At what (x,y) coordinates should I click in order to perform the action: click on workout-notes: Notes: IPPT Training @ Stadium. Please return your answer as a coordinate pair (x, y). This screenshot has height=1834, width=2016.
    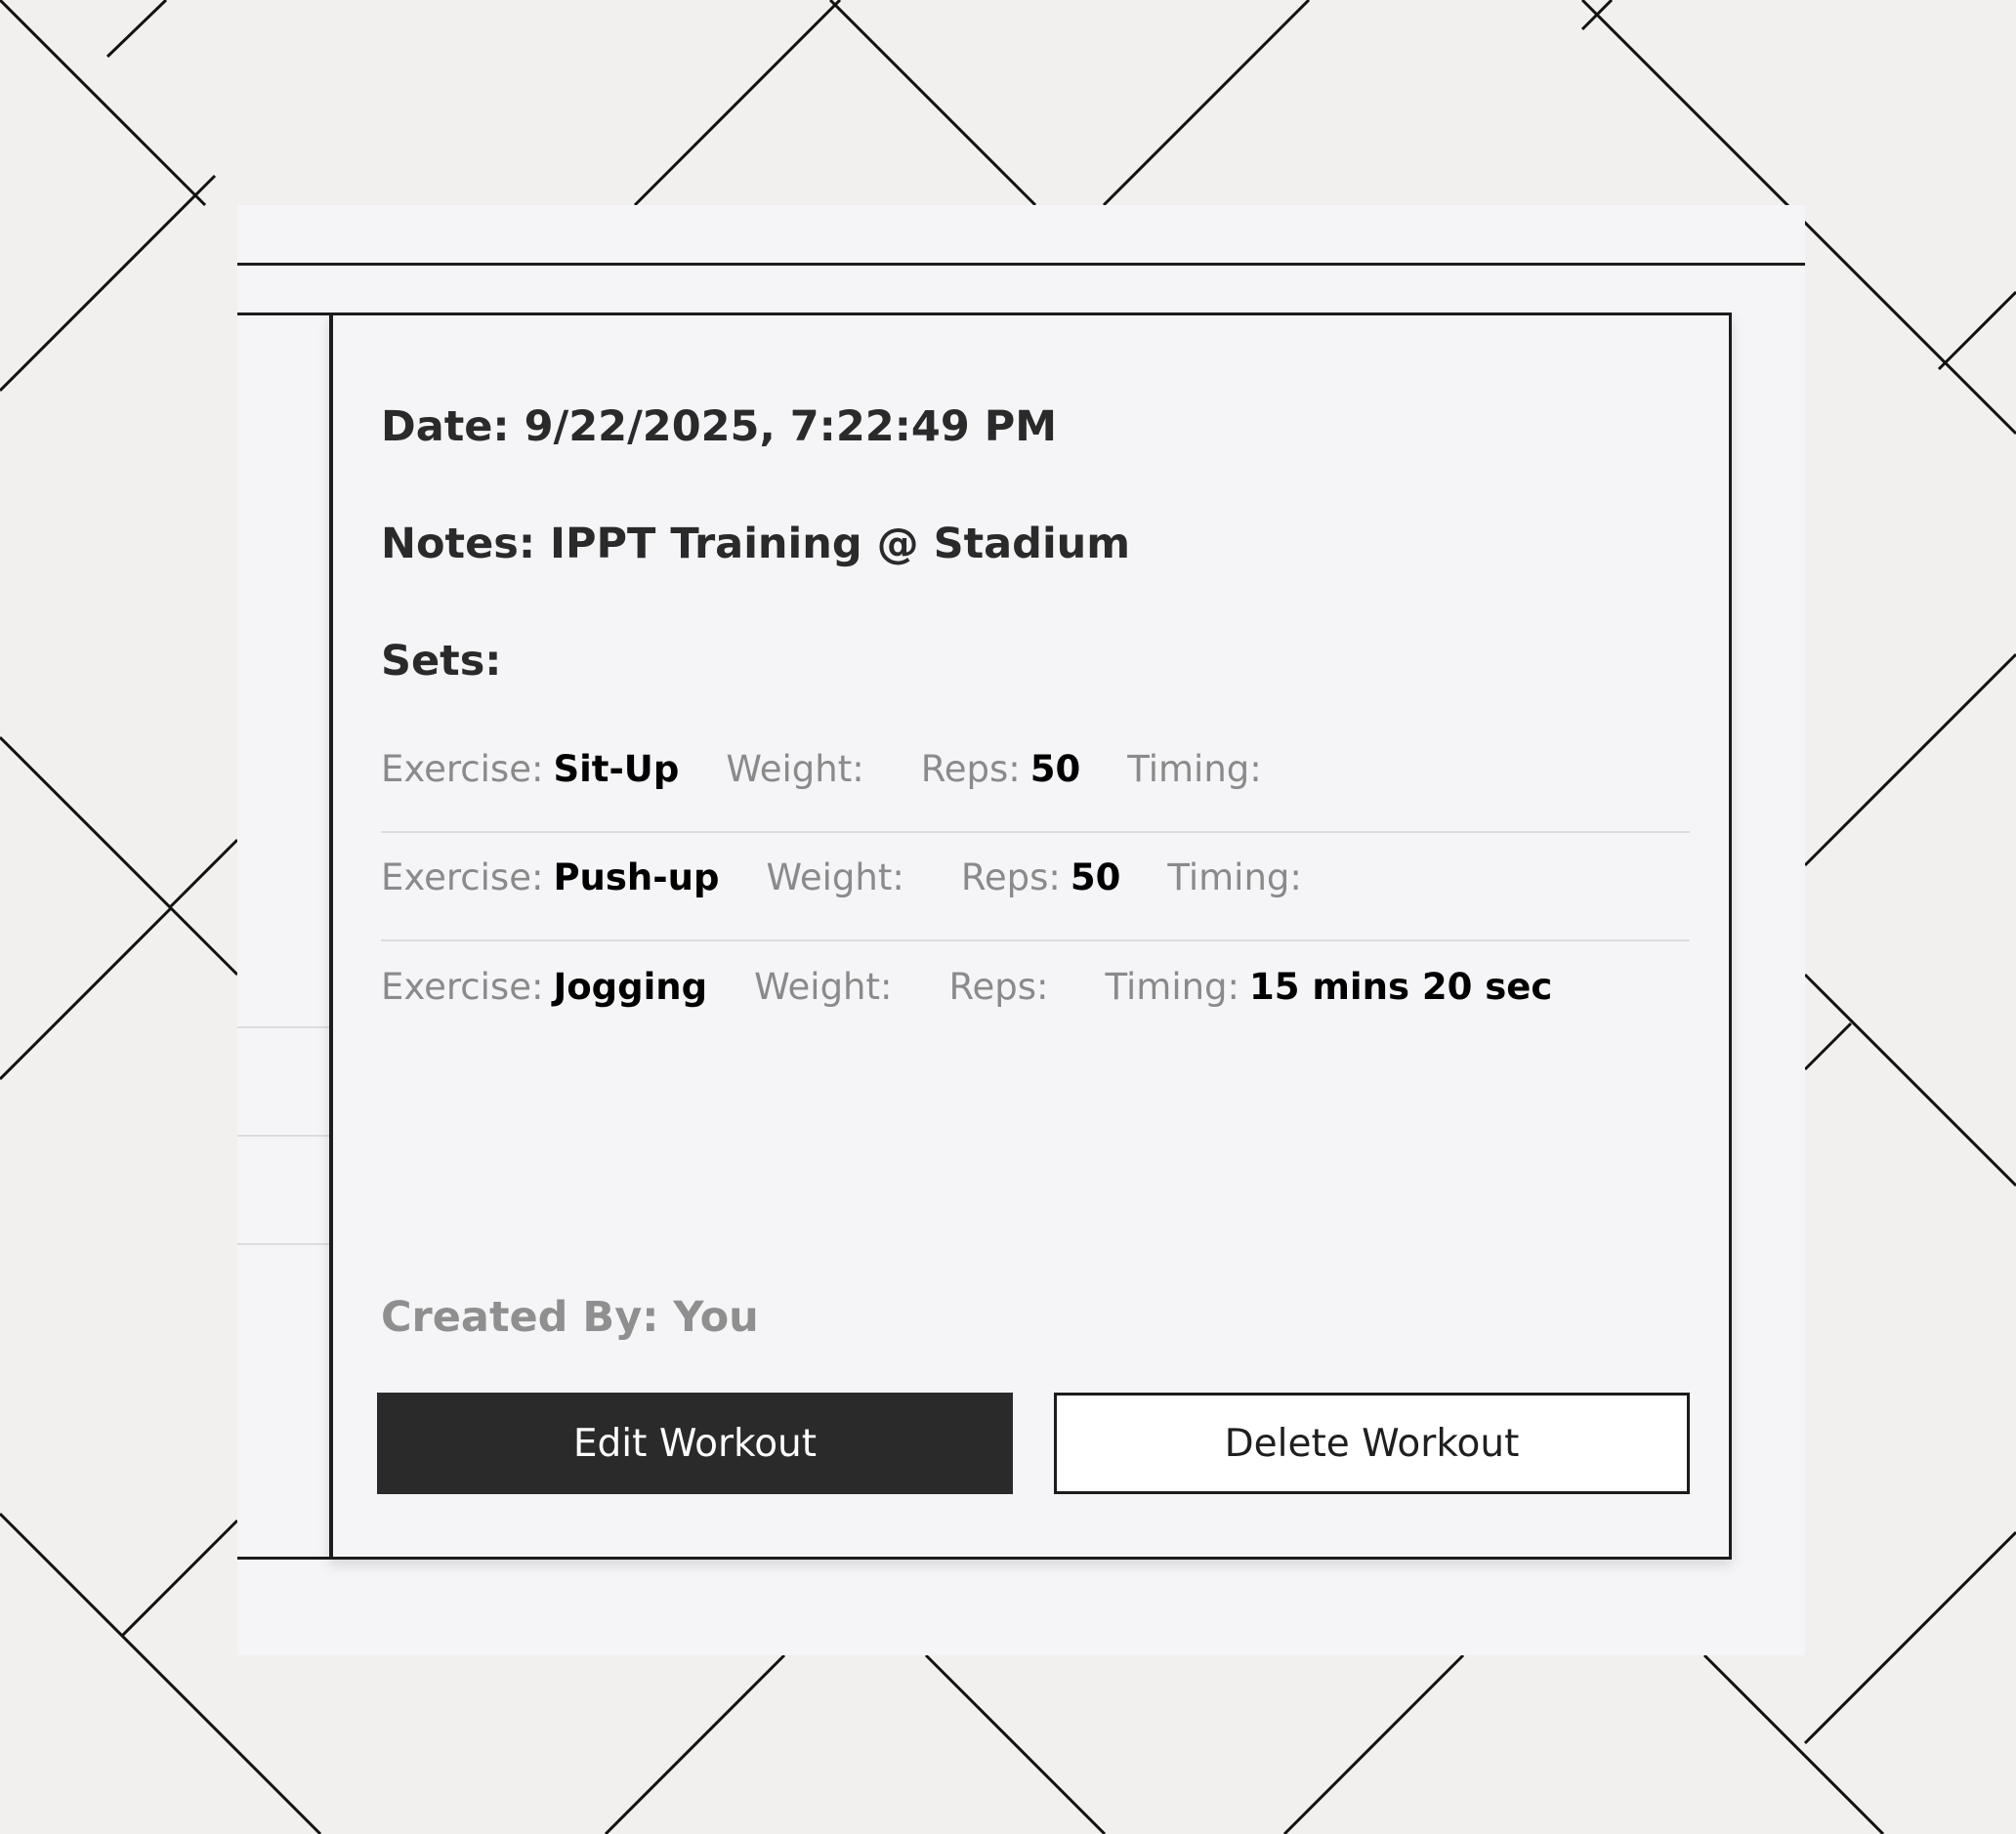
    Looking at the image, I should click on (755, 544).